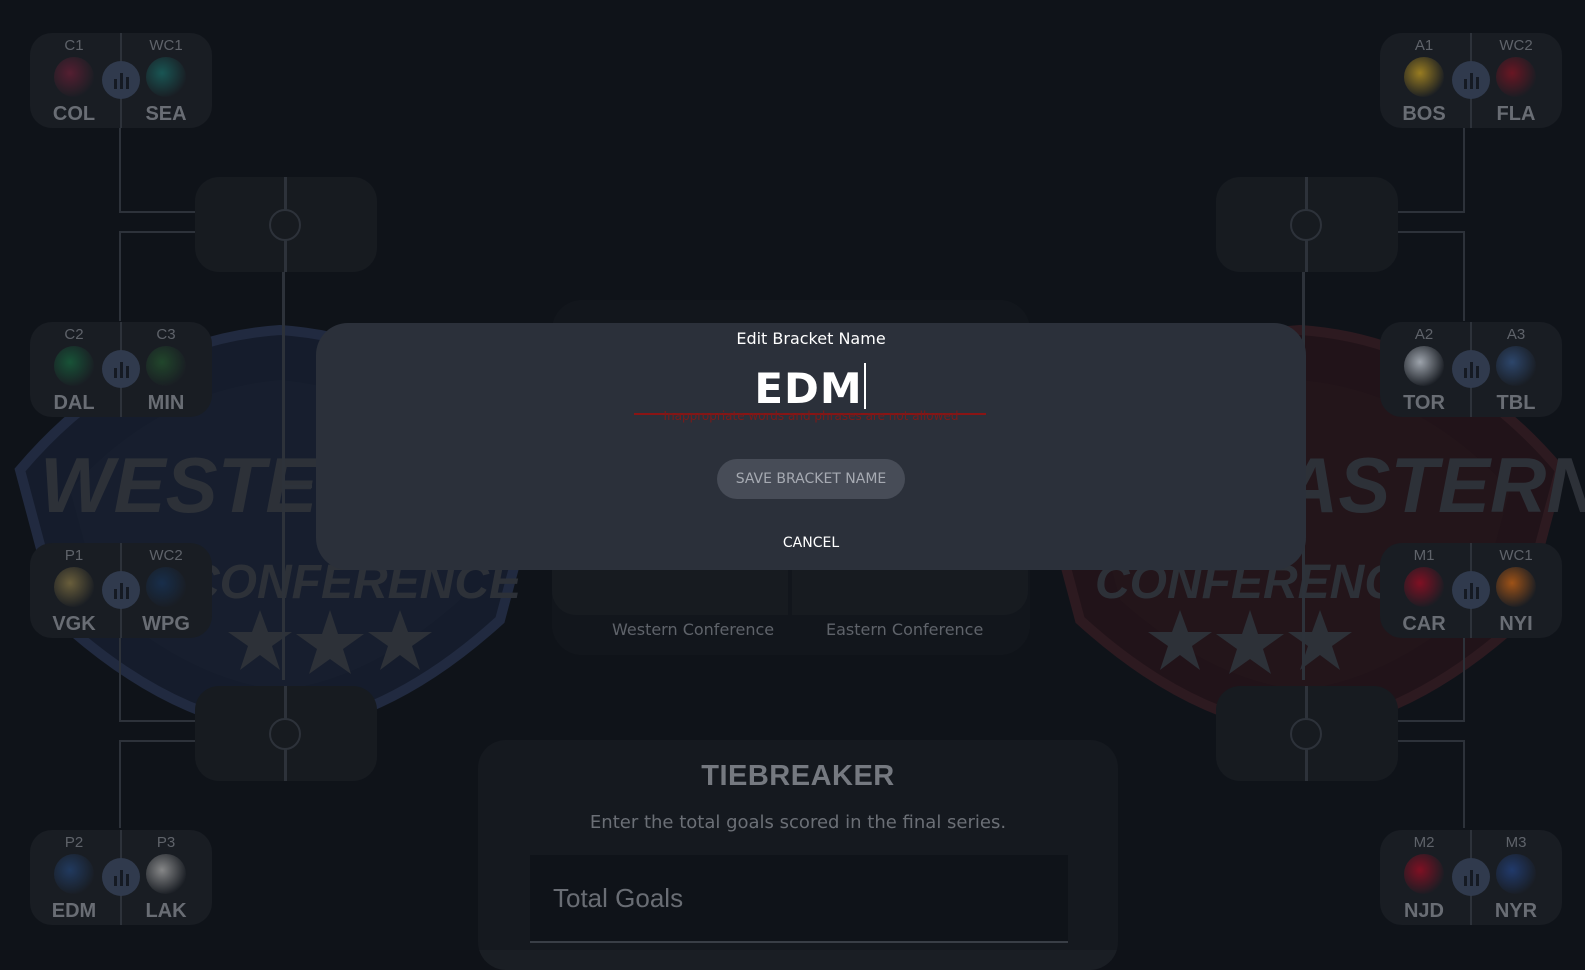 This screenshot has height=970, width=1585. Describe the element at coordinates (811, 338) in the screenshot. I see `dialog-title: Edit Bracket Name` at that location.